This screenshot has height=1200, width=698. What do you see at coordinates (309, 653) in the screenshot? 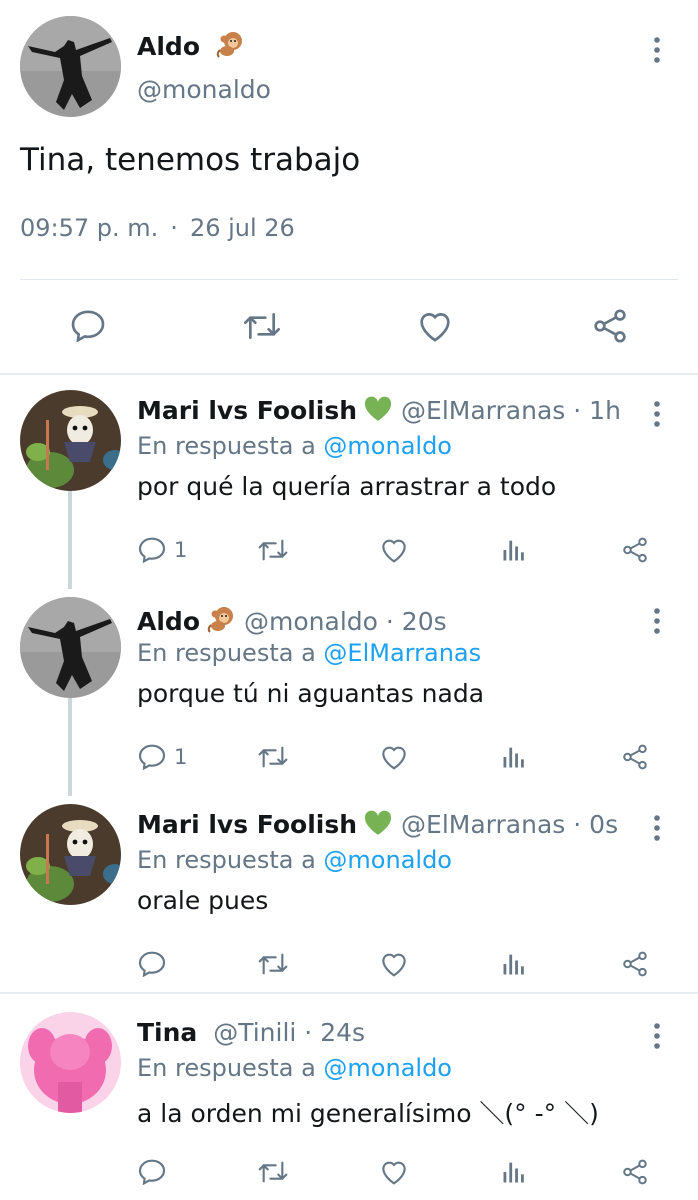
I see `replying-to: En respuesta a @ElMarranas` at bounding box center [309, 653].